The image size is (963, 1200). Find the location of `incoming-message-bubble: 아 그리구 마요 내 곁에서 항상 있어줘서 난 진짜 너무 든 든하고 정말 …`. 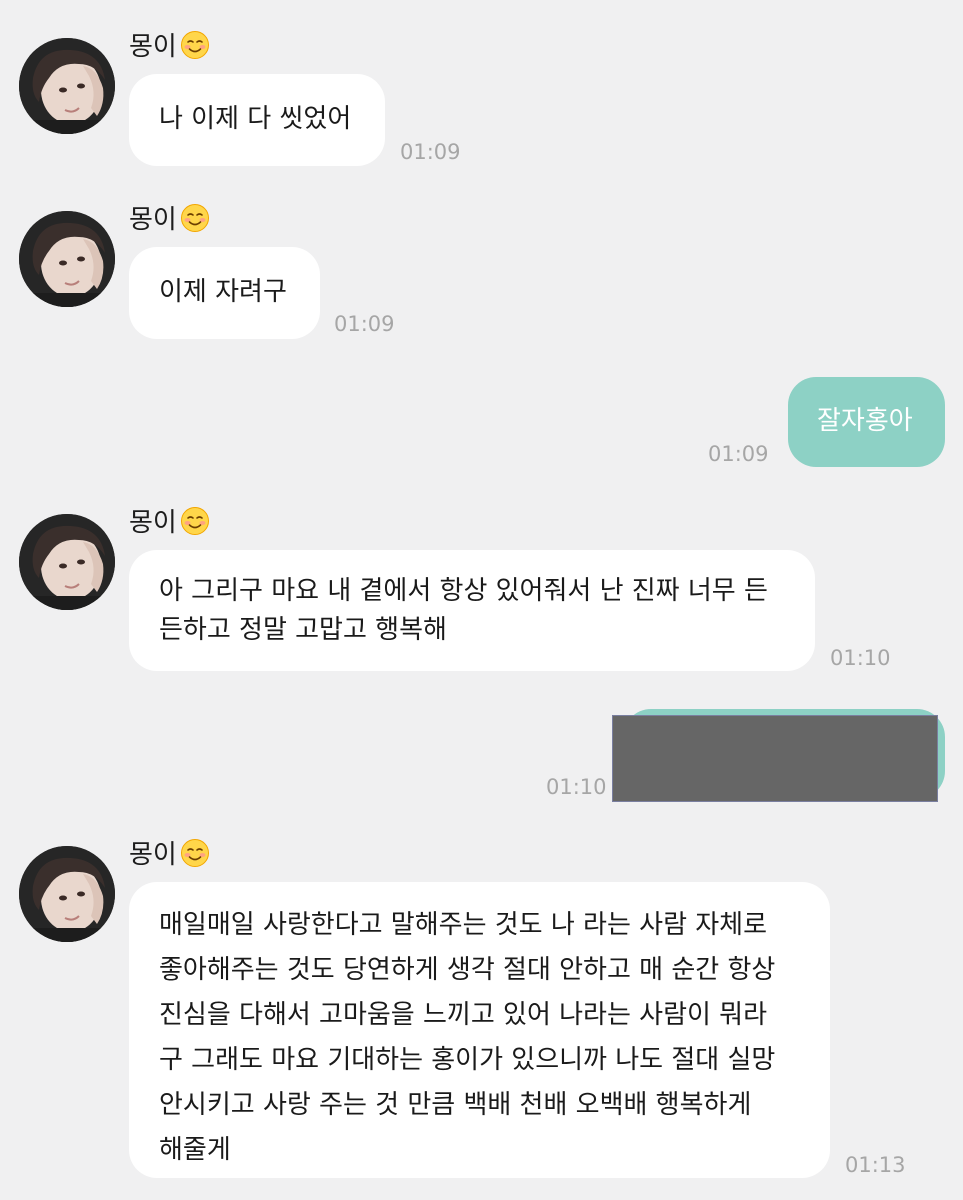

incoming-message-bubble: 아 그리구 마요 내 곁에서 항상 있어줘서 난 진짜 너무 든 든하고 정말 … is located at coordinates (472, 610).